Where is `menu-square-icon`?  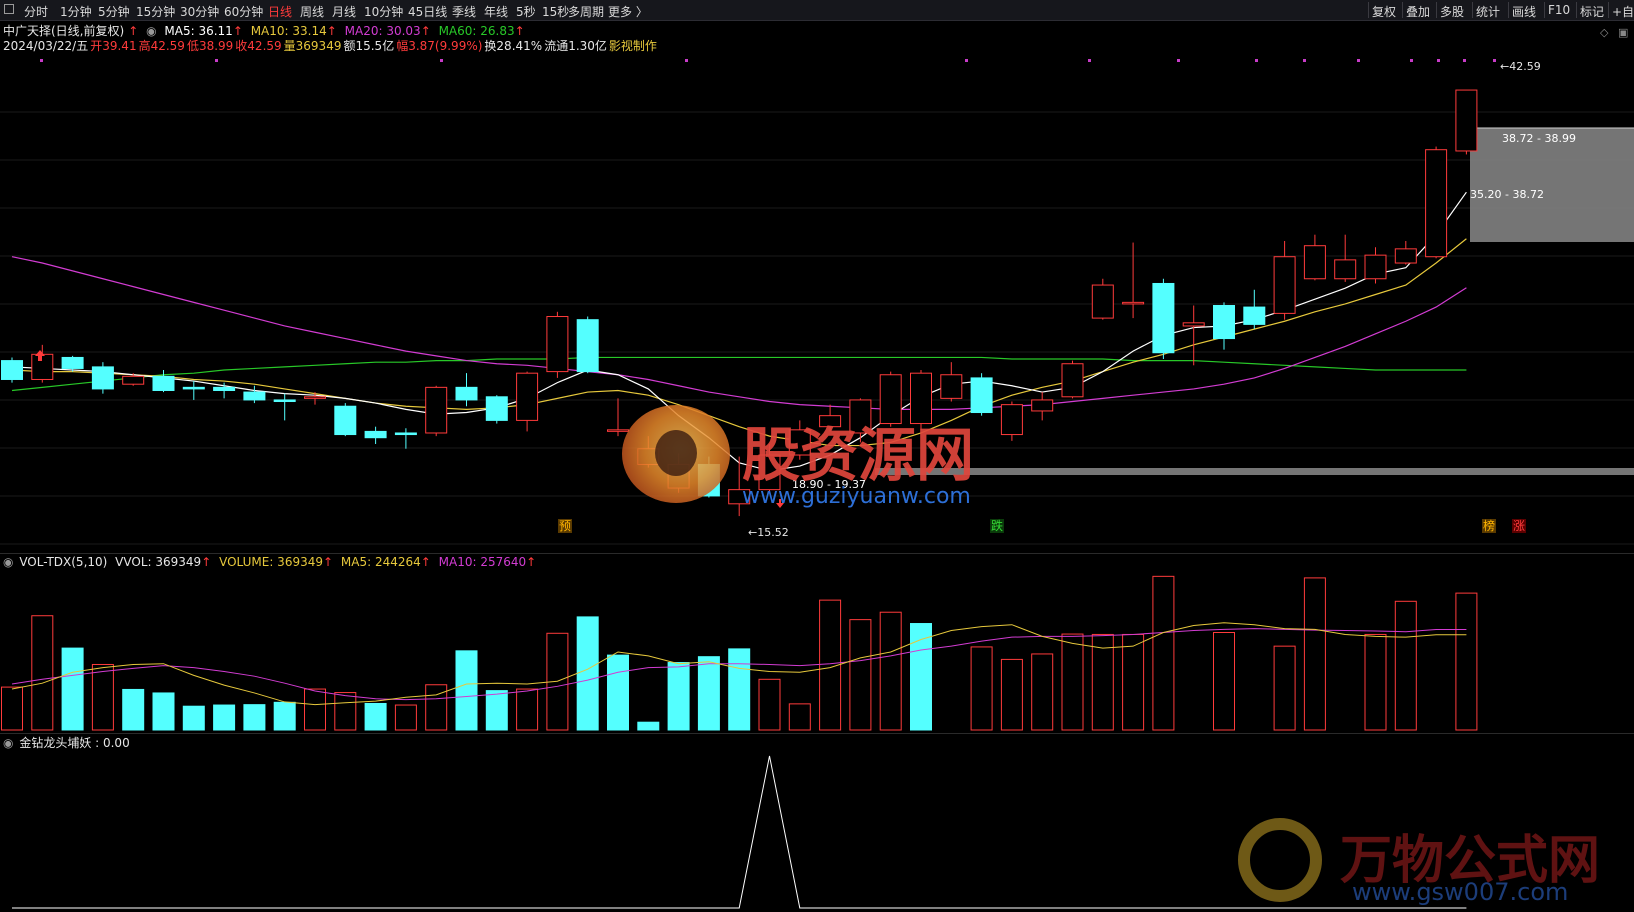
menu-square-icon is located at coordinates (9, 9).